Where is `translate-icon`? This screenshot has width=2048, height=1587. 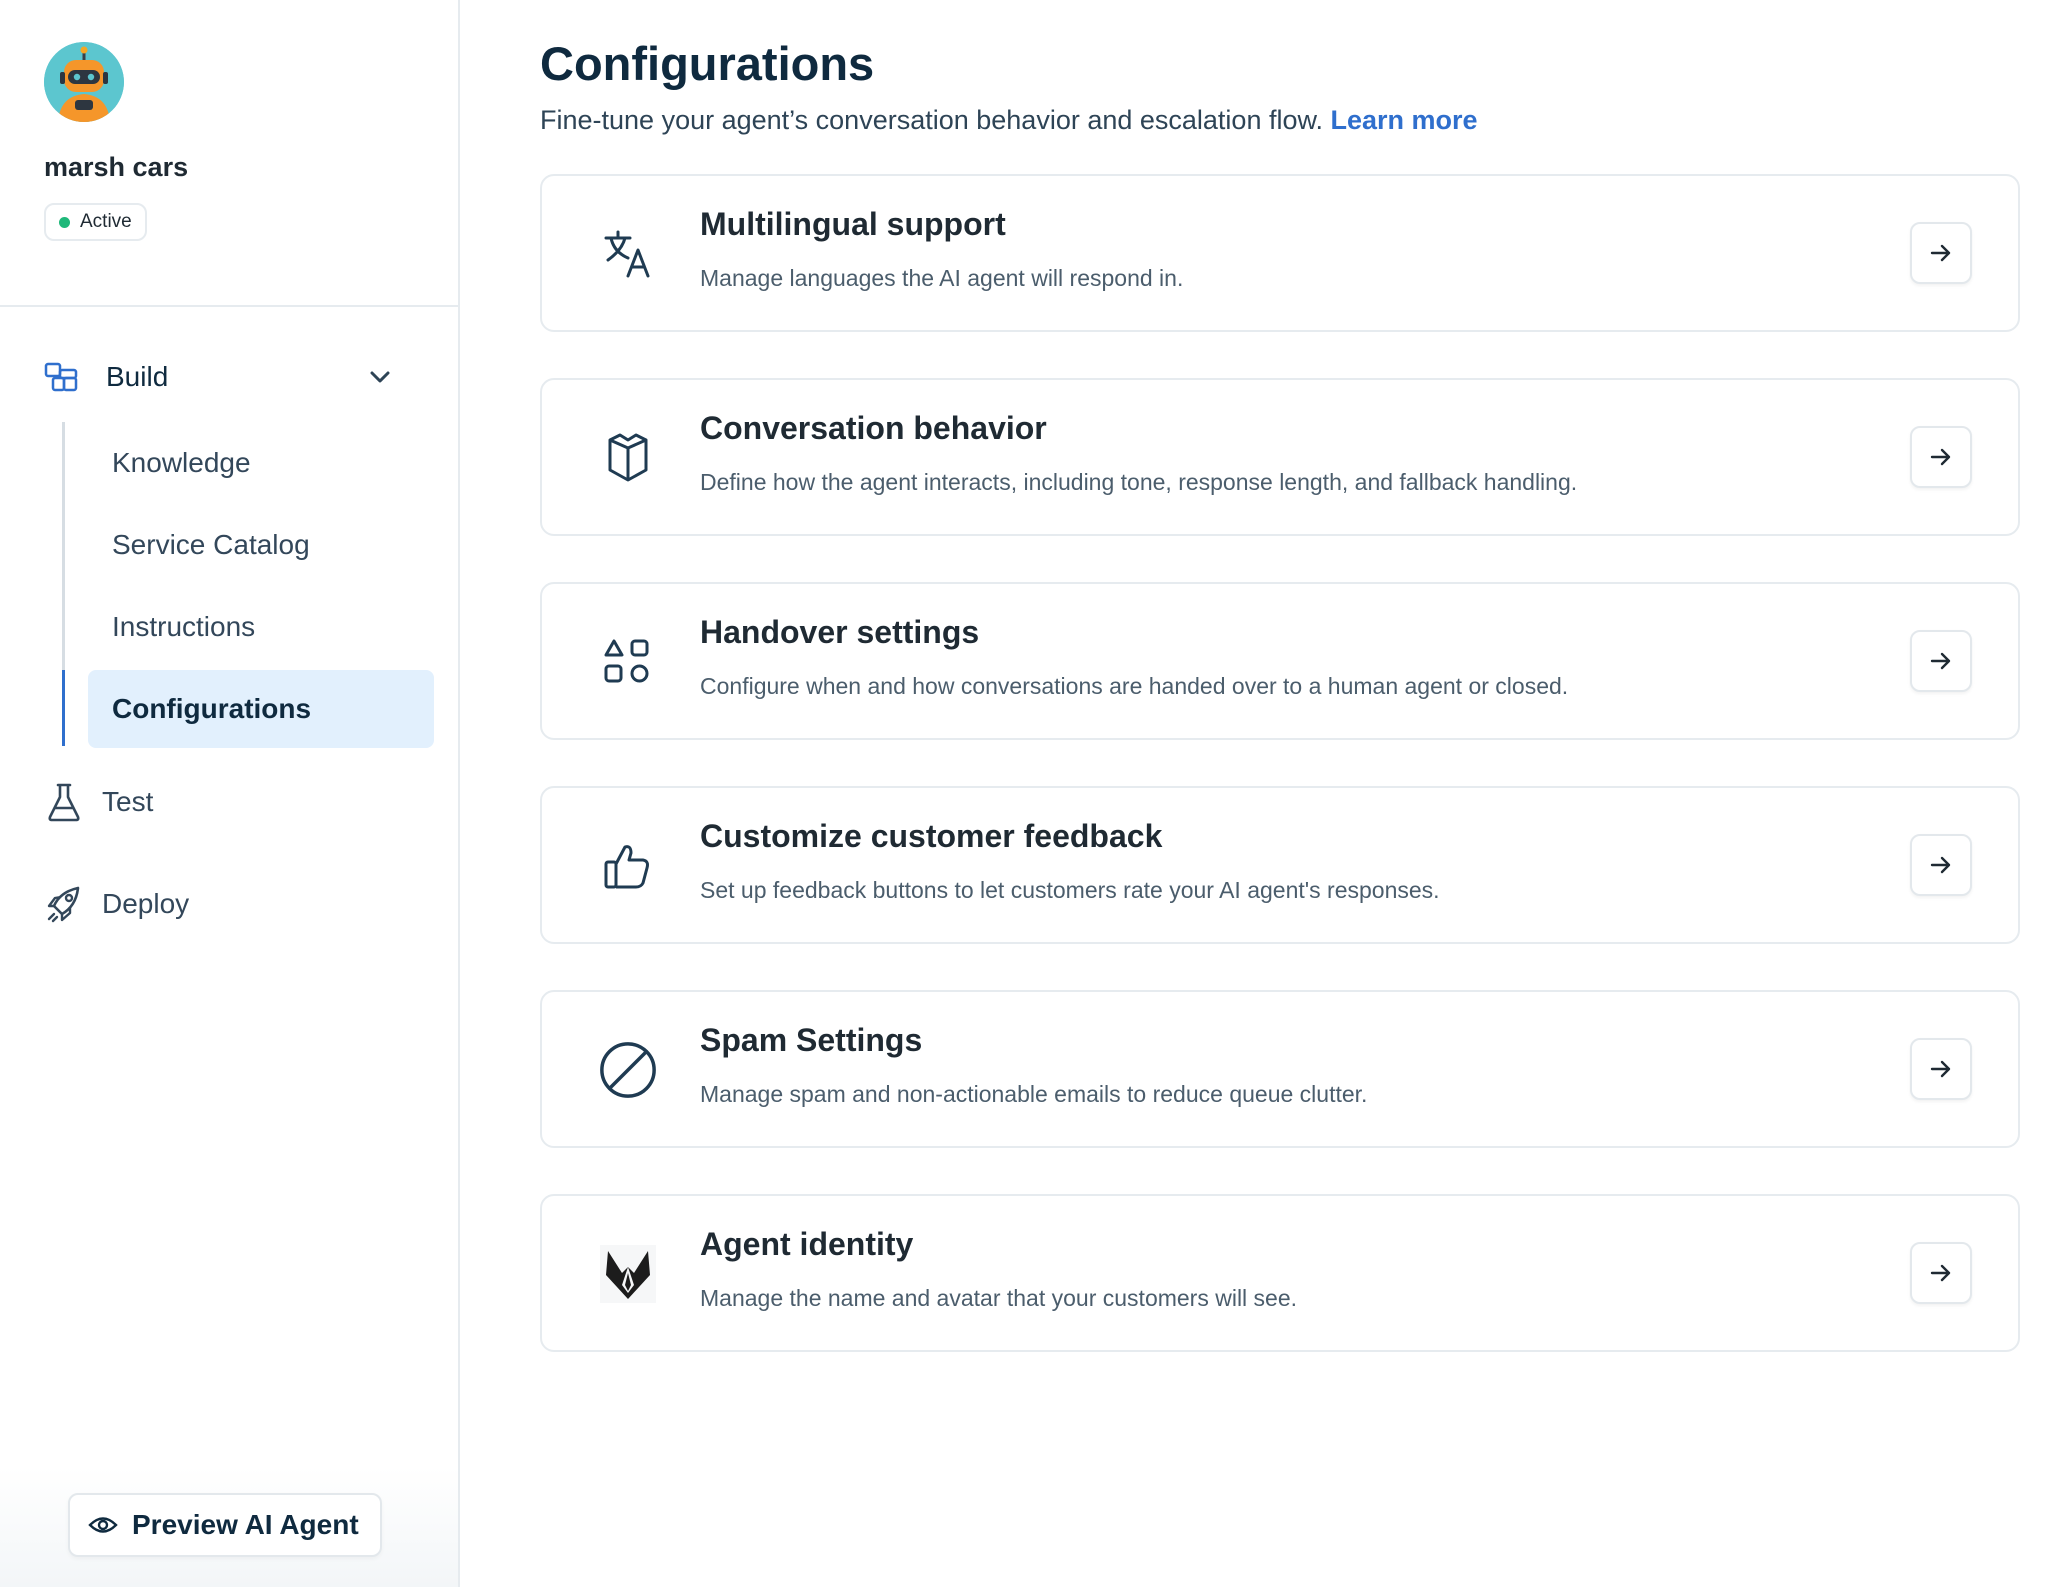 translate-icon is located at coordinates (628, 254).